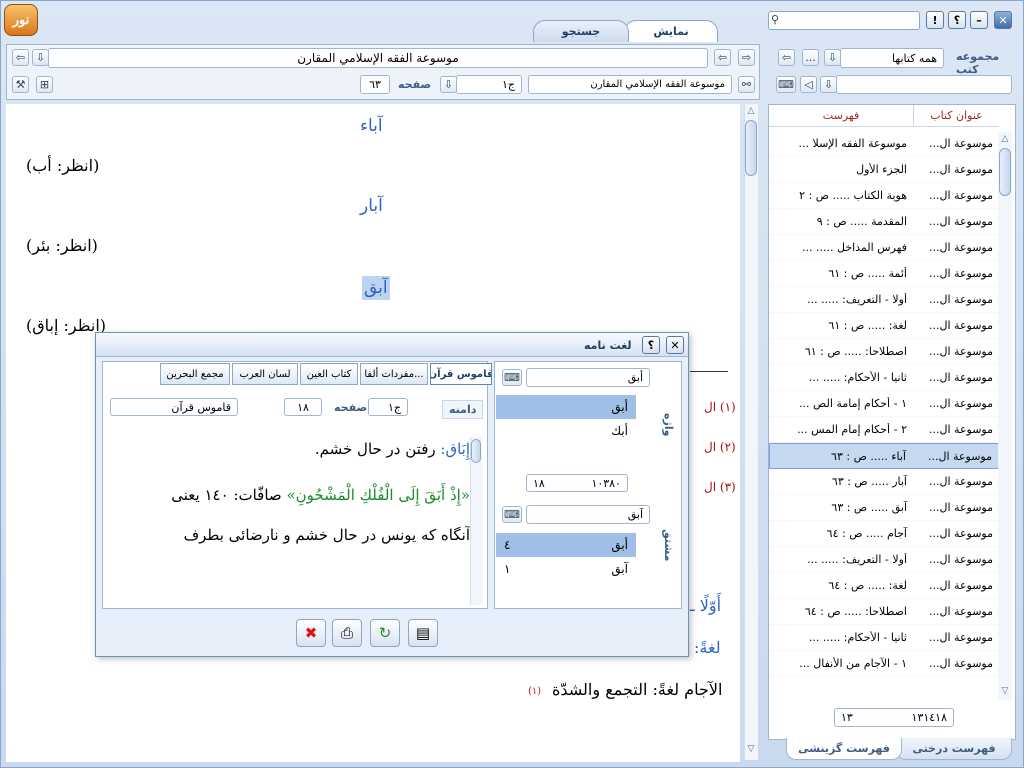 This screenshot has height=768, width=1024. I want to click on print-button: ⎙, so click(347, 633).